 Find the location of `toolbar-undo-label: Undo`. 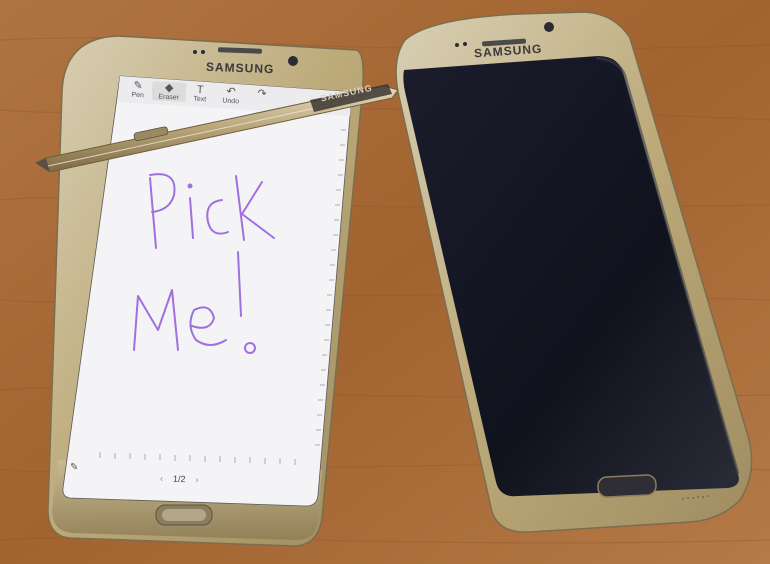

toolbar-undo-label: Undo is located at coordinates (231, 101).